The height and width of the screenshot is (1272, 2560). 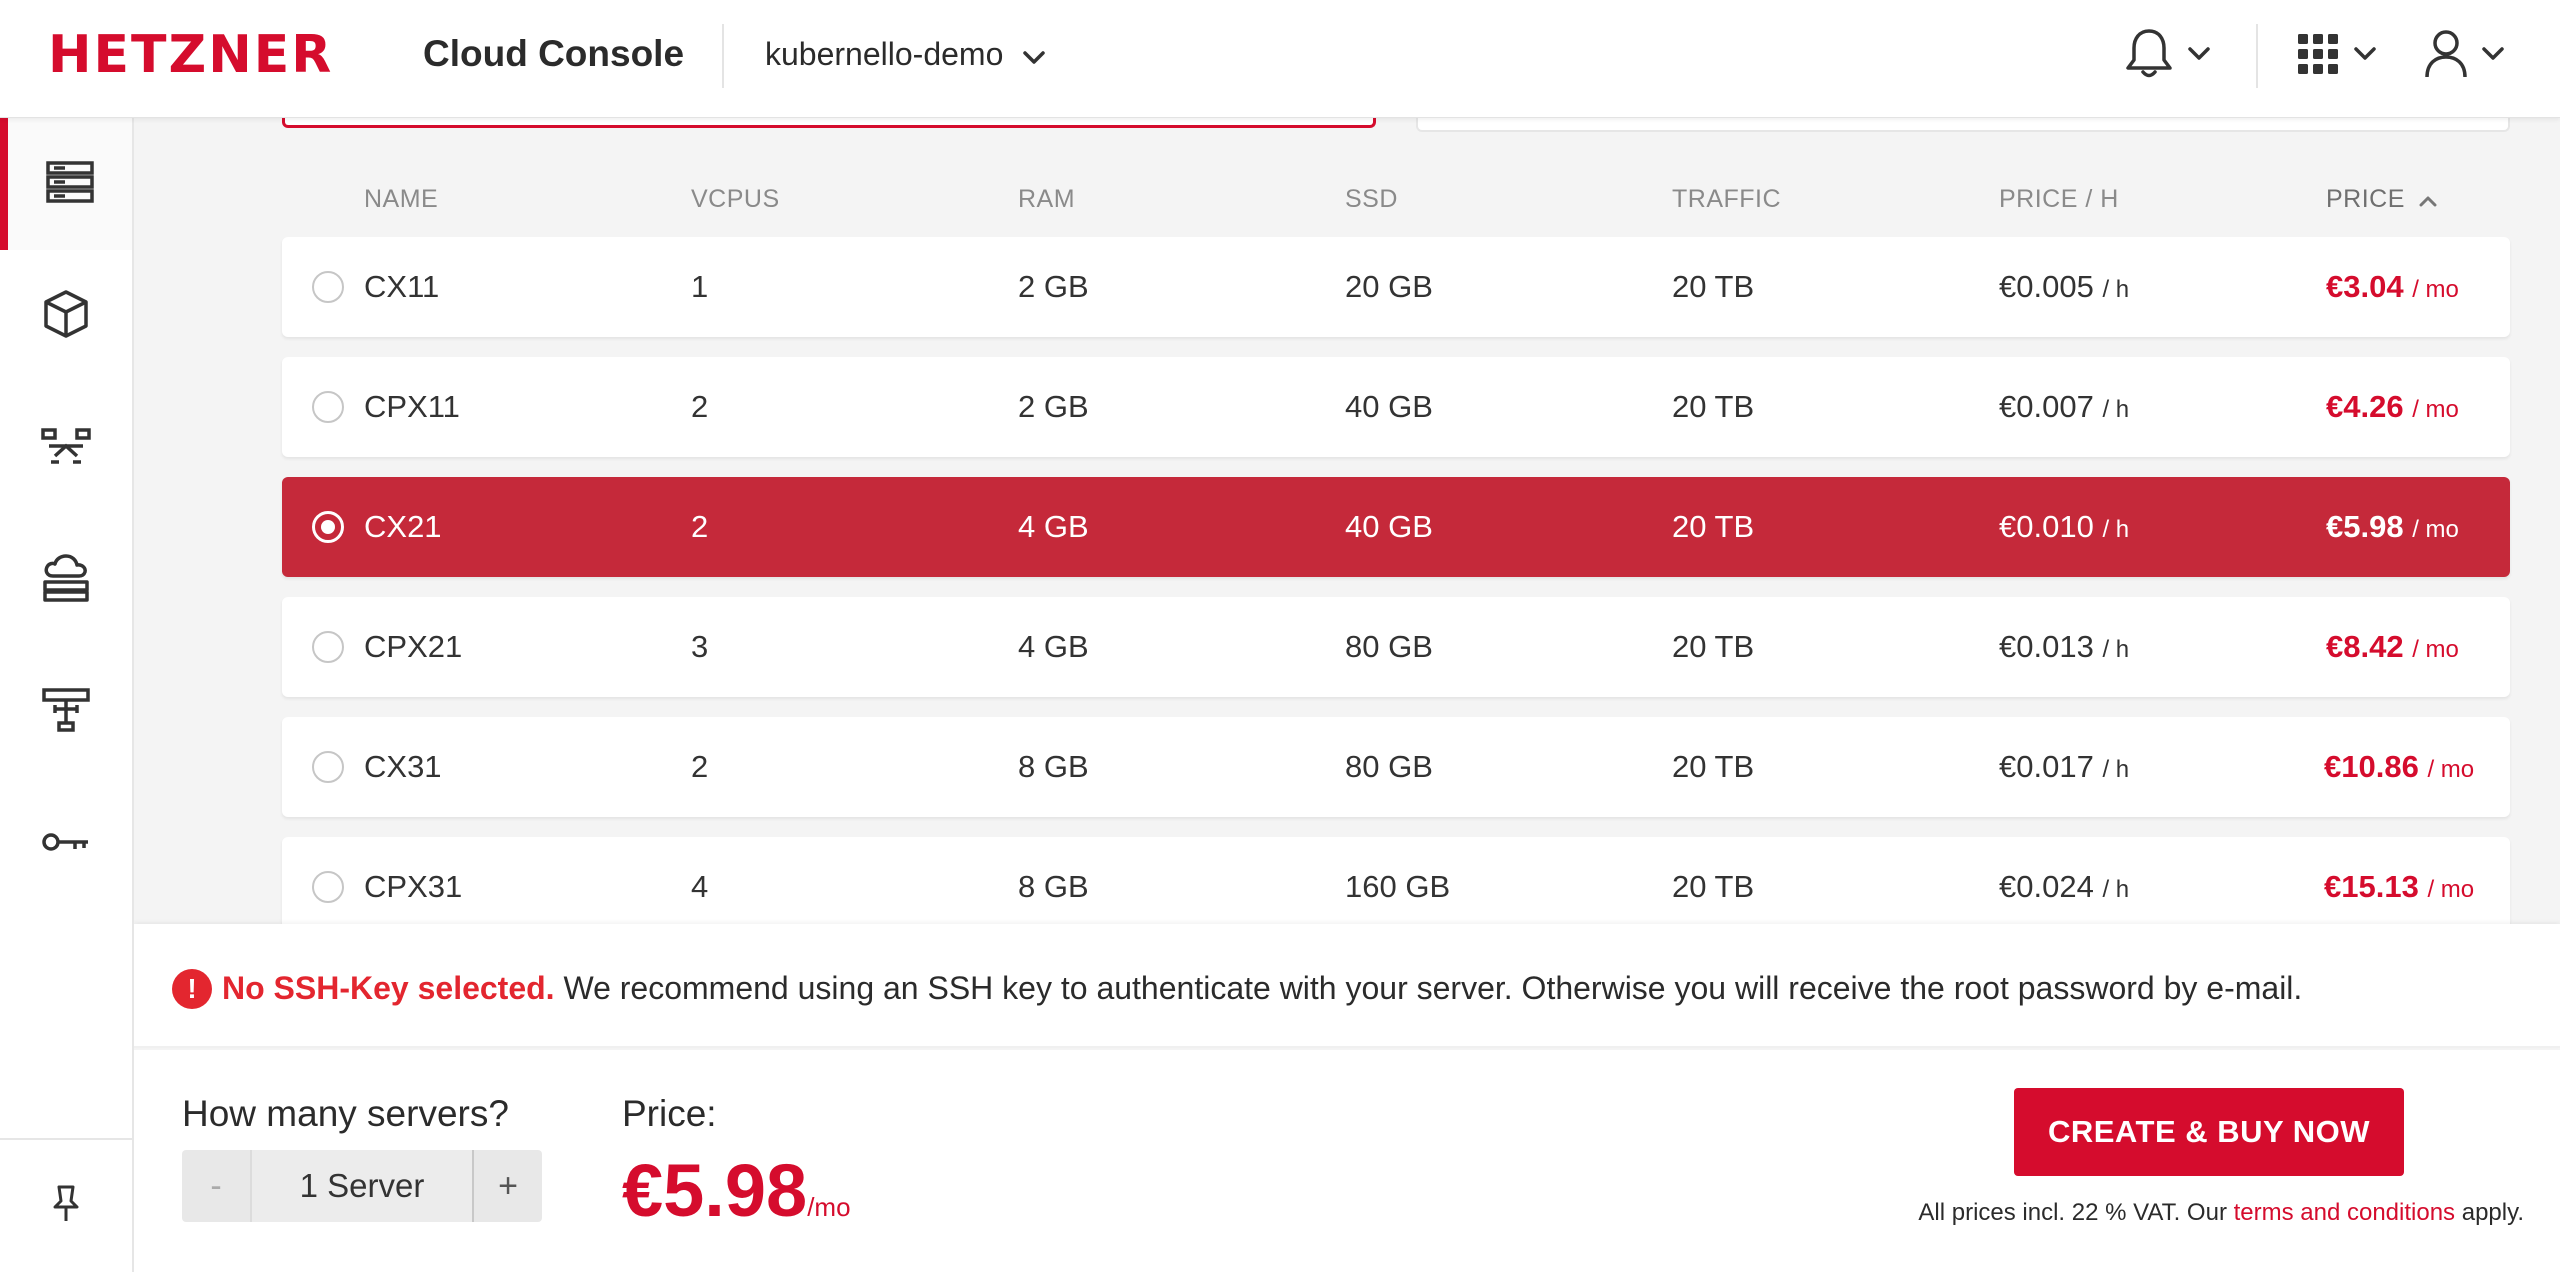 What do you see at coordinates (388, 988) in the screenshot?
I see `warning-title: No SSH-Key selected.` at bounding box center [388, 988].